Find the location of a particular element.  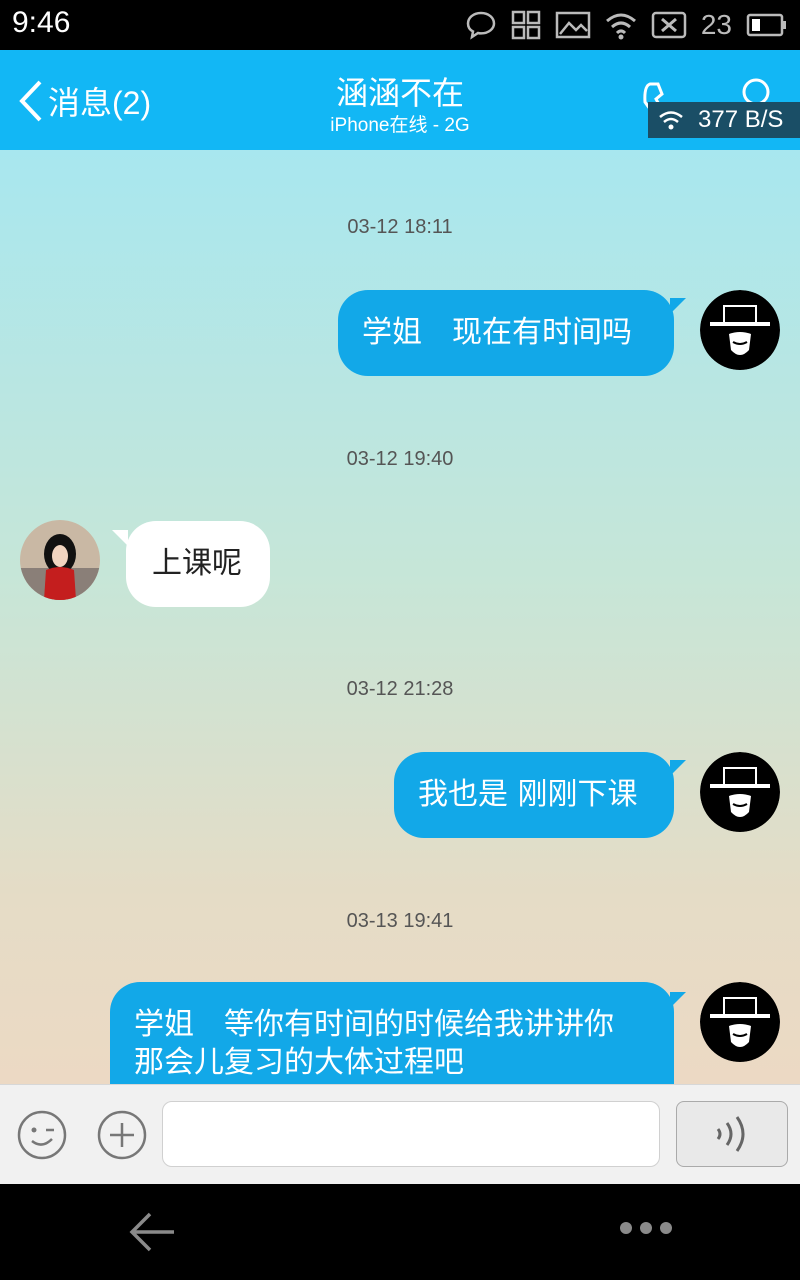

chat-bubble-icon is located at coordinates (481, 25).